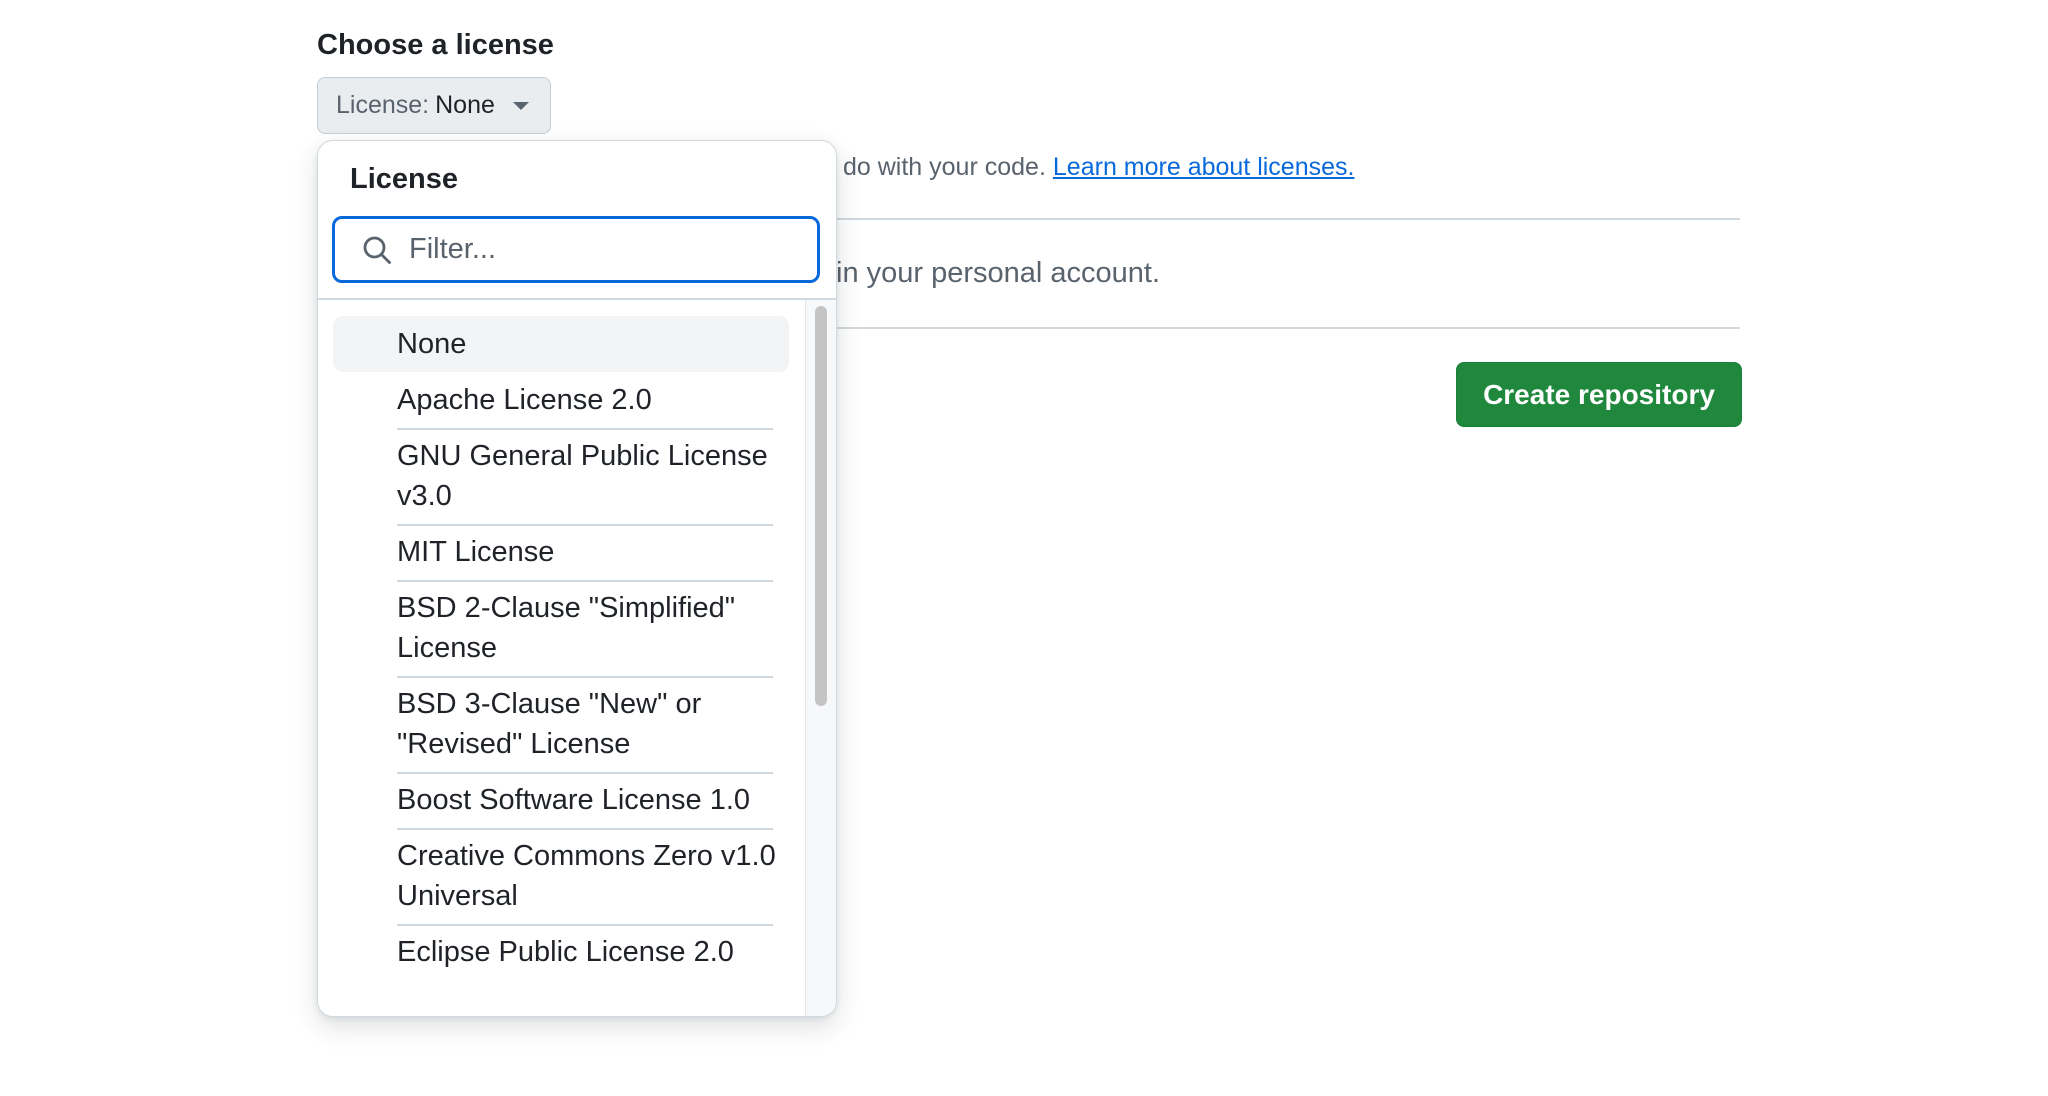 The image size is (2048, 1096). Describe the element at coordinates (998, 273) in the screenshot. I see `personal-account-notice: in your personal account.` at that location.